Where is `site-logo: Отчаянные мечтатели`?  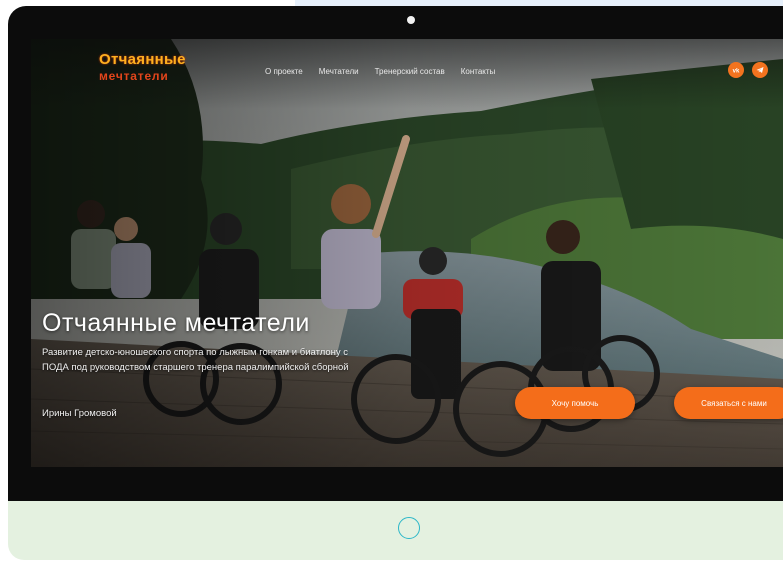 site-logo: Отчаянные мечтатели is located at coordinates (150, 69).